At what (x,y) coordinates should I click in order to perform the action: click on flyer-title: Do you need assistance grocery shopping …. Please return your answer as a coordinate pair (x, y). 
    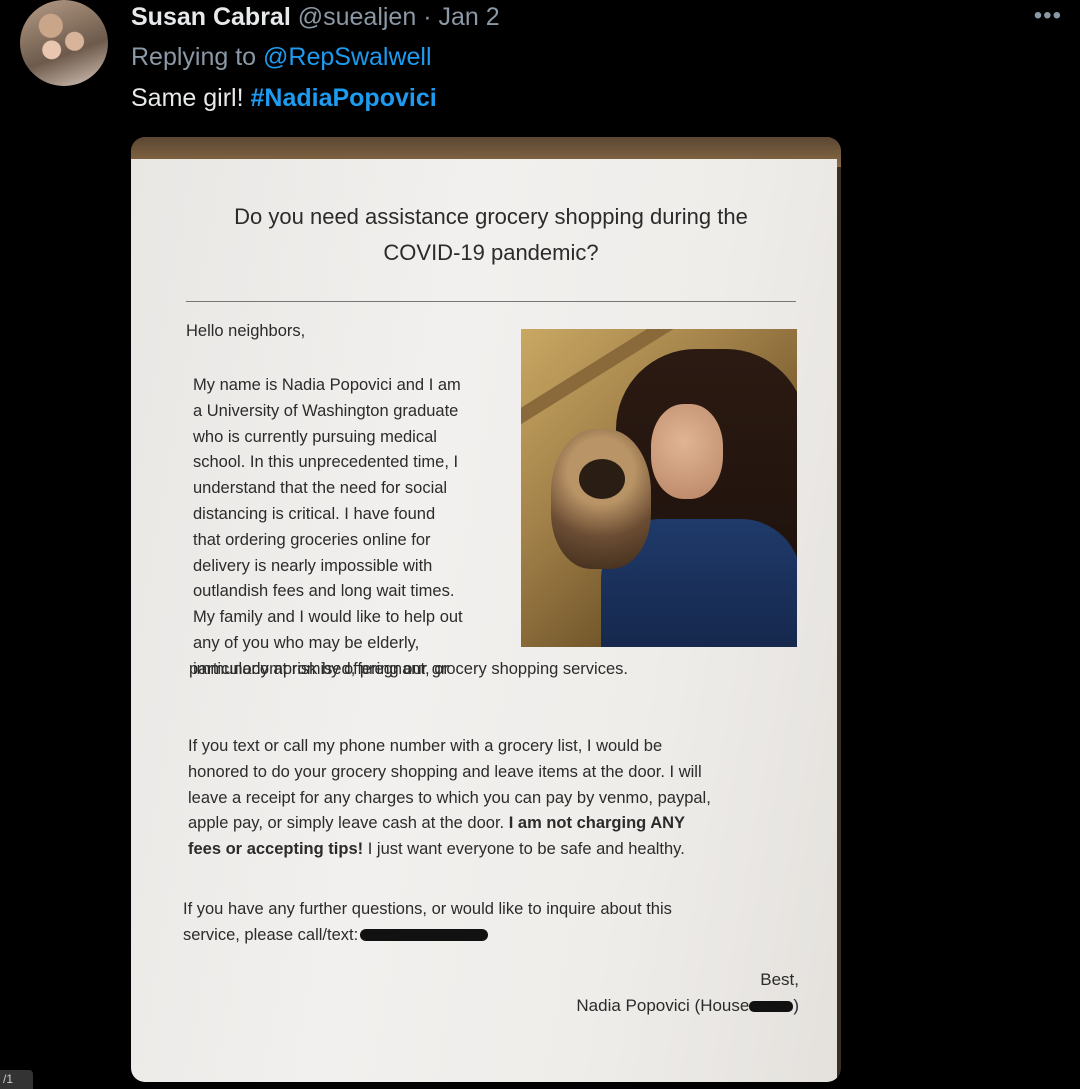
    Looking at the image, I should click on (491, 235).